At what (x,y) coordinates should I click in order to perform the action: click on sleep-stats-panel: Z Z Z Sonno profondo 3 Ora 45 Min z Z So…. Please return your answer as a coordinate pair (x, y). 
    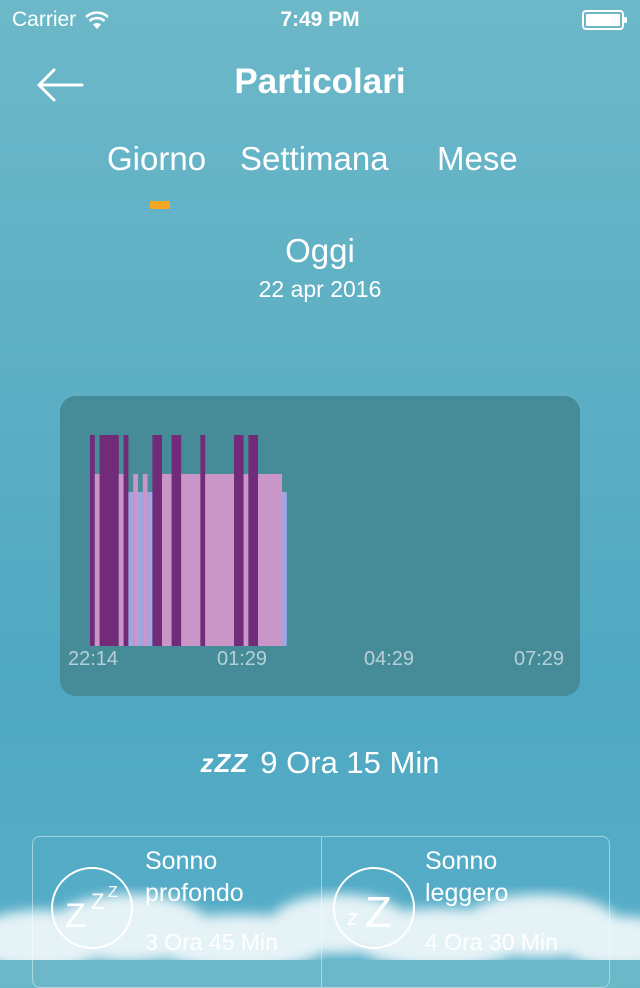
    Looking at the image, I should click on (321, 912).